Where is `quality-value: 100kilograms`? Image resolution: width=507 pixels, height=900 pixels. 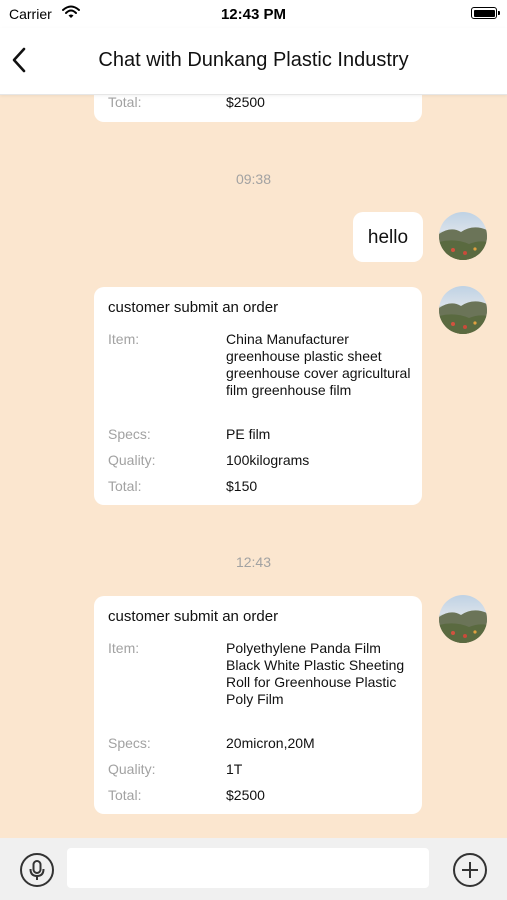
quality-value: 100kilograms is located at coordinates (268, 460).